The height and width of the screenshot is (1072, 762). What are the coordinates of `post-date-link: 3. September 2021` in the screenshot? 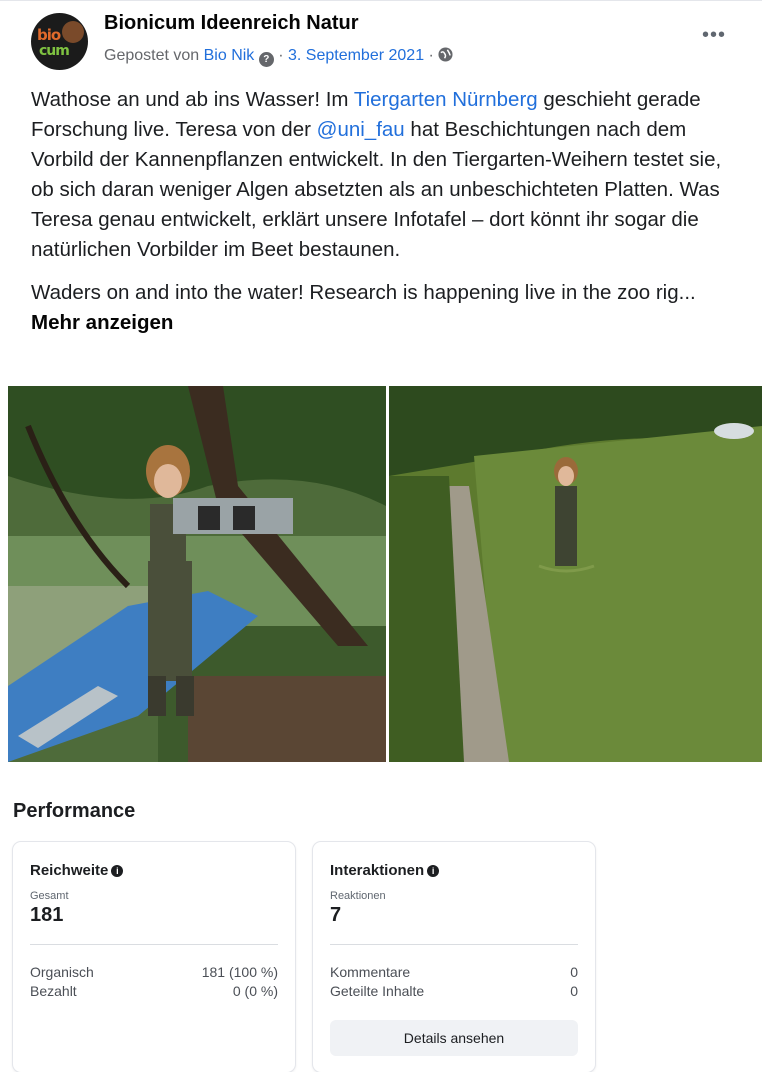 It's located at (356, 55).